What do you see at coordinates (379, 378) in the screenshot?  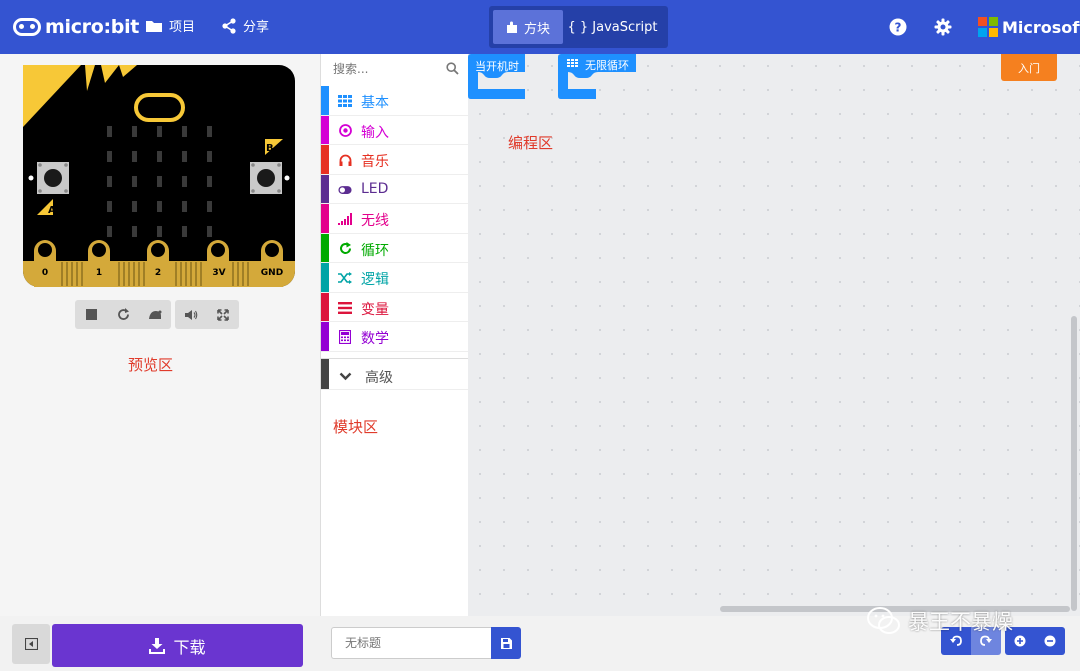 I see `advanced-label: 高级` at bounding box center [379, 378].